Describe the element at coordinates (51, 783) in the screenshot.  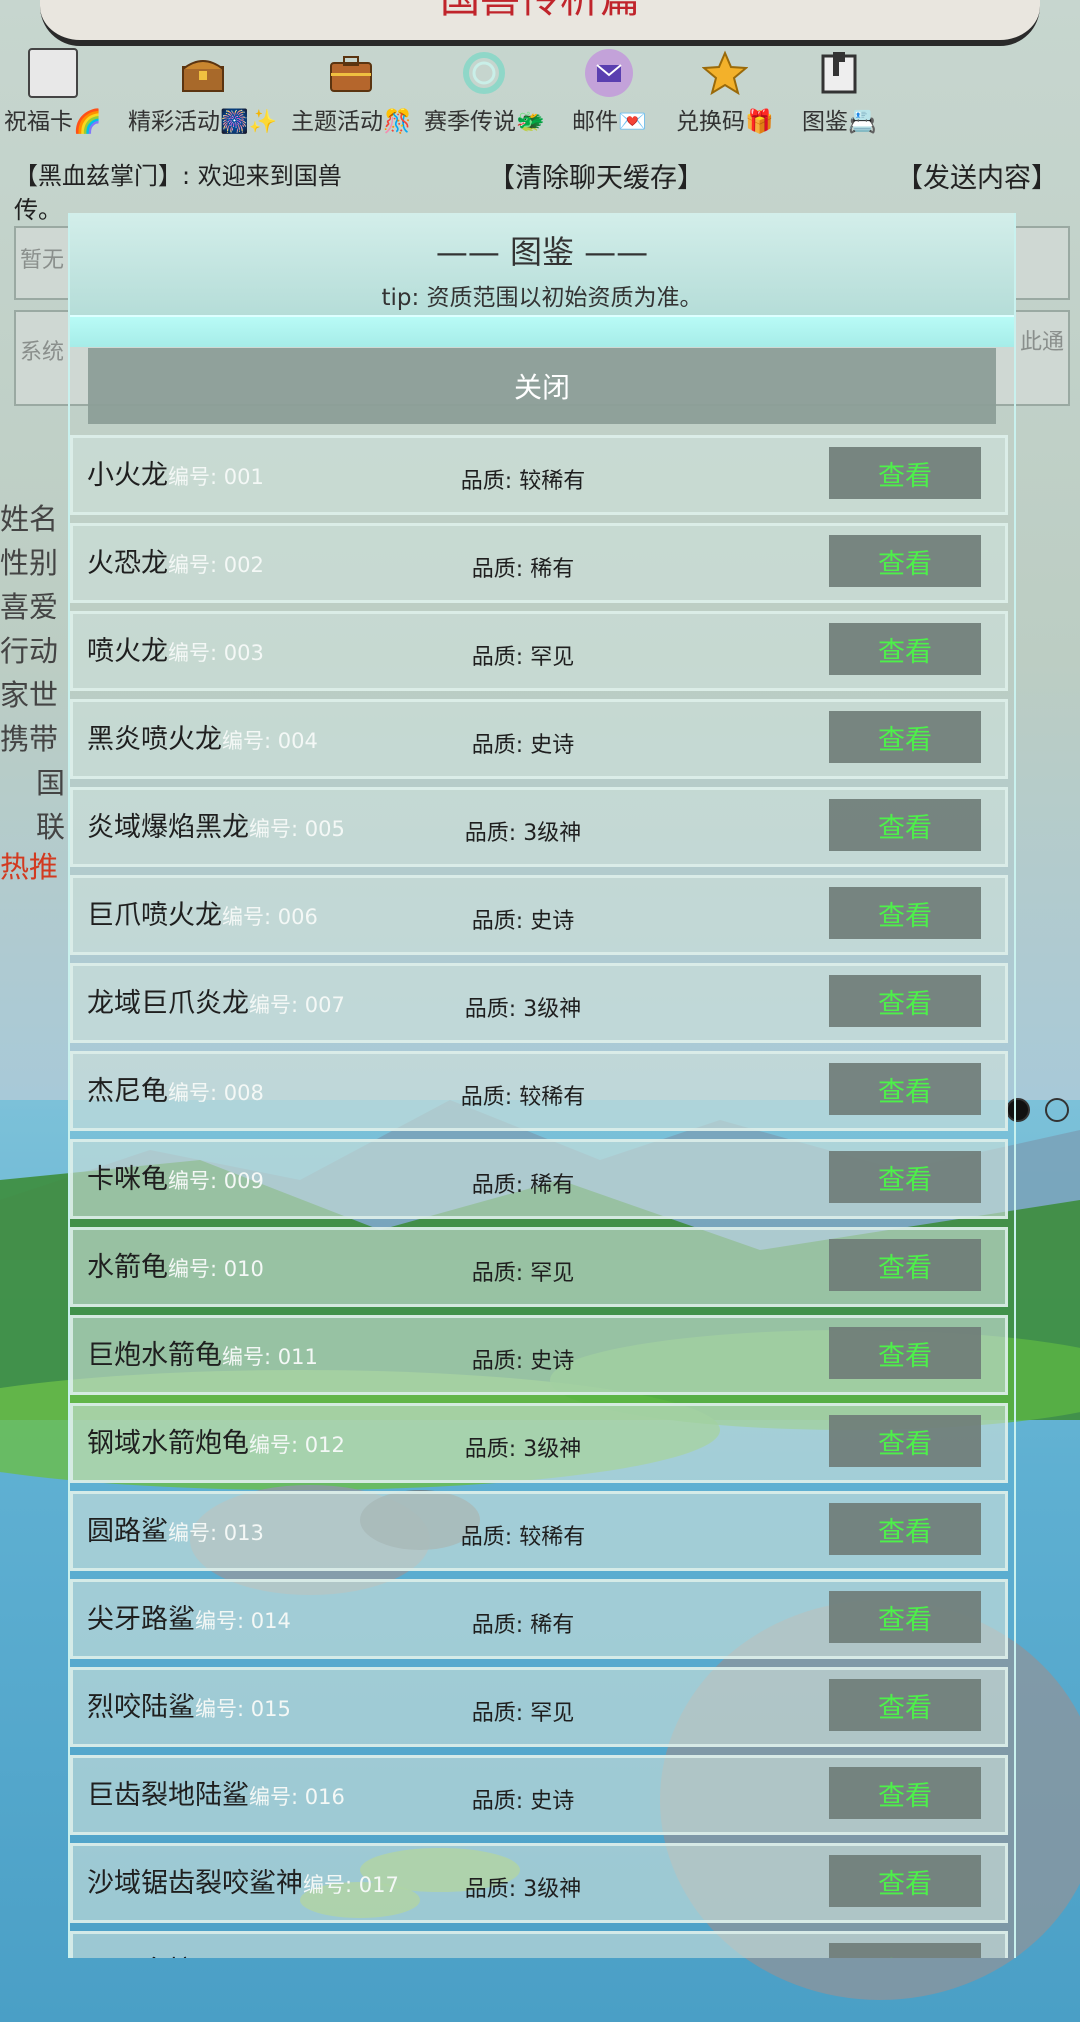
I see `profile-label-nation: 国` at that location.